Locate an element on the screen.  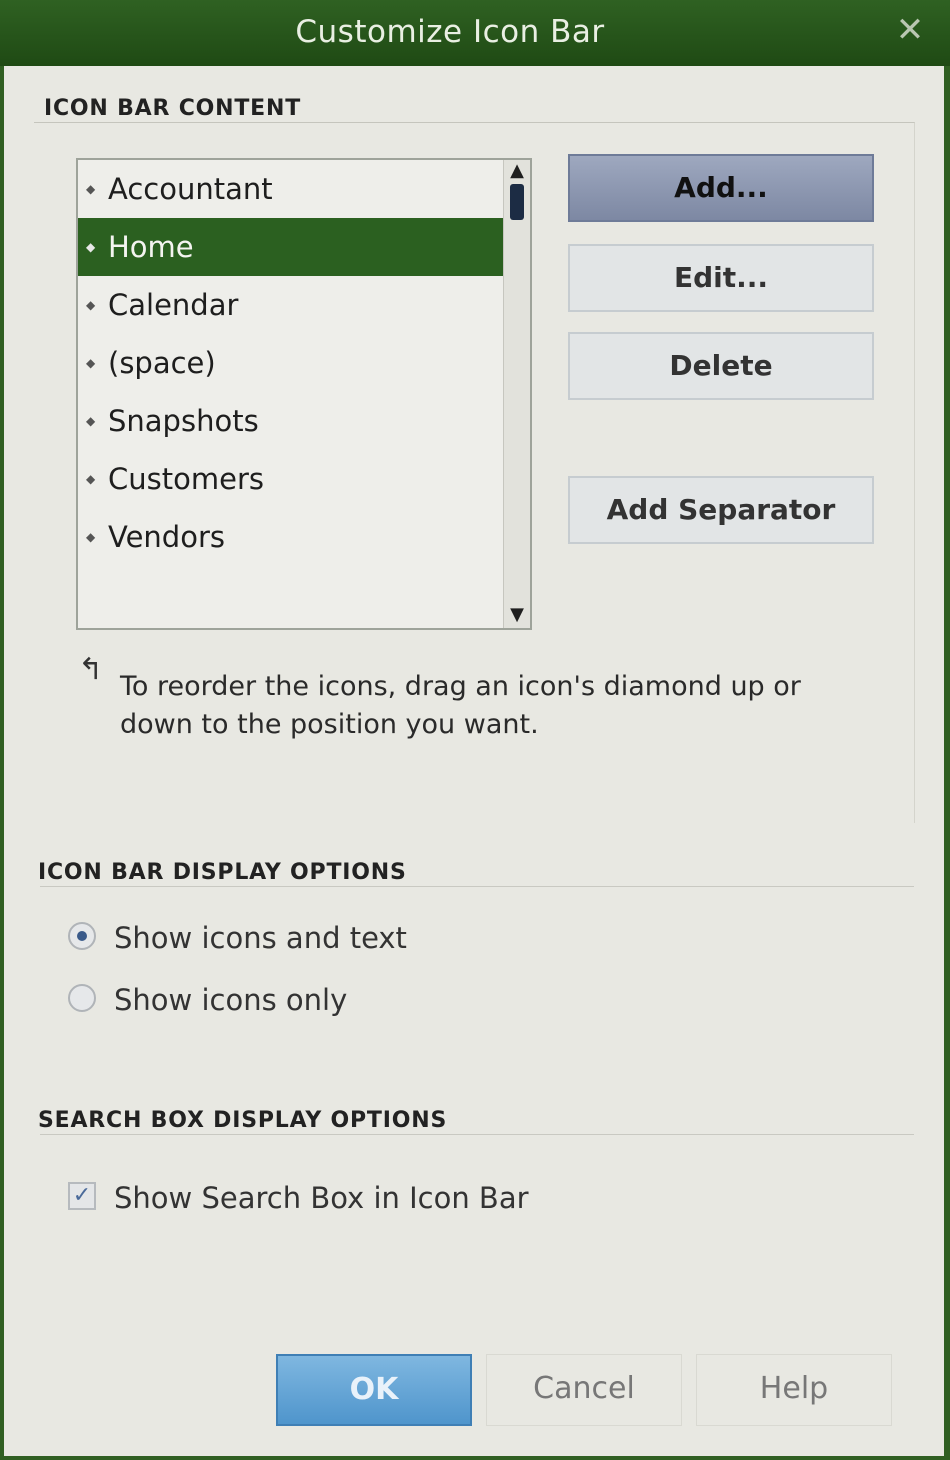
add-separator-button: Add Separator is located at coordinates (721, 510).